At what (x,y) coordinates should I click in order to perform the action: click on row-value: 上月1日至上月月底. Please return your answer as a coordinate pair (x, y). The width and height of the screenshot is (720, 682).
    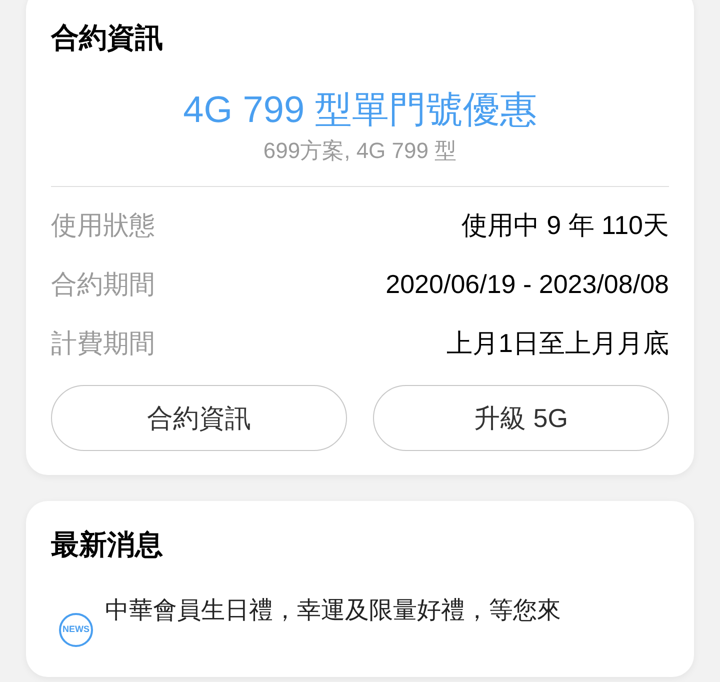
    Looking at the image, I should click on (557, 343).